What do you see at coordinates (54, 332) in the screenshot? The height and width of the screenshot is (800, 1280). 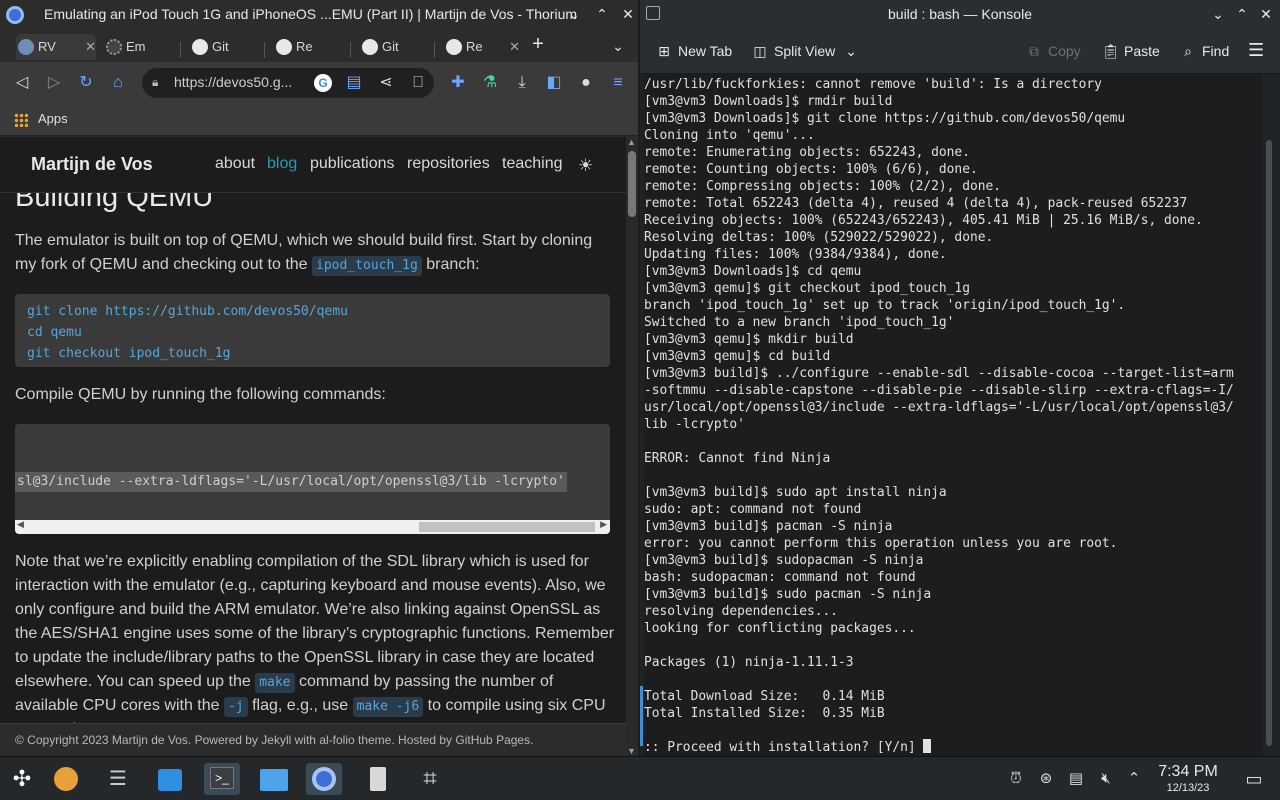 I see `code-line: cd qemu` at bounding box center [54, 332].